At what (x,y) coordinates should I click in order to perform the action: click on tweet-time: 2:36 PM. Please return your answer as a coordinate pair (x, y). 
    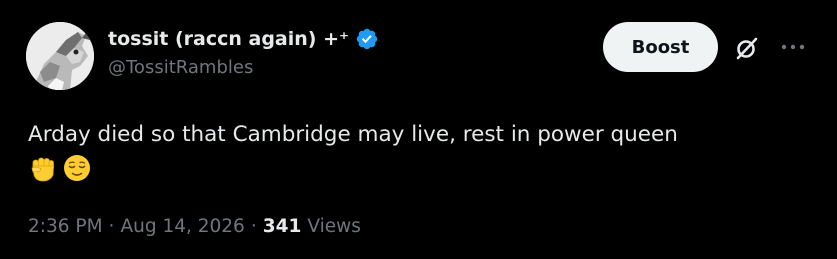
    Looking at the image, I should click on (65, 226).